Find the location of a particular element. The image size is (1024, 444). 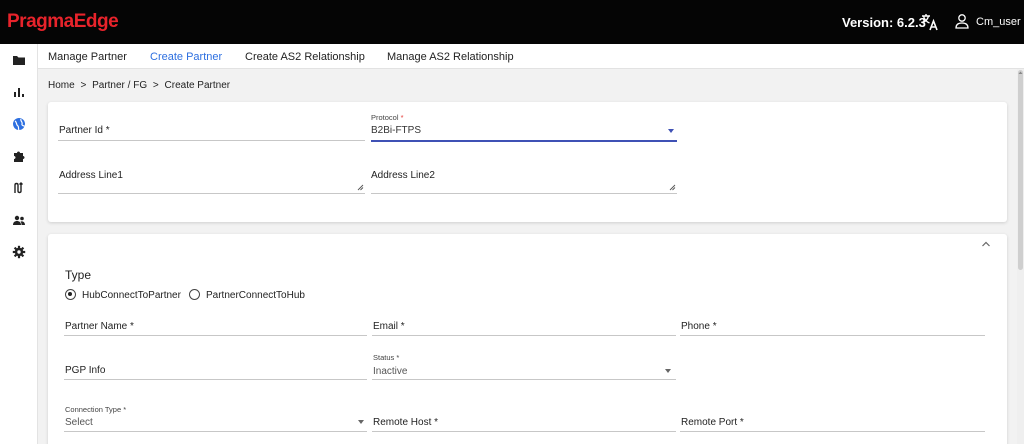

connection-type-value: Select is located at coordinates (79, 422).